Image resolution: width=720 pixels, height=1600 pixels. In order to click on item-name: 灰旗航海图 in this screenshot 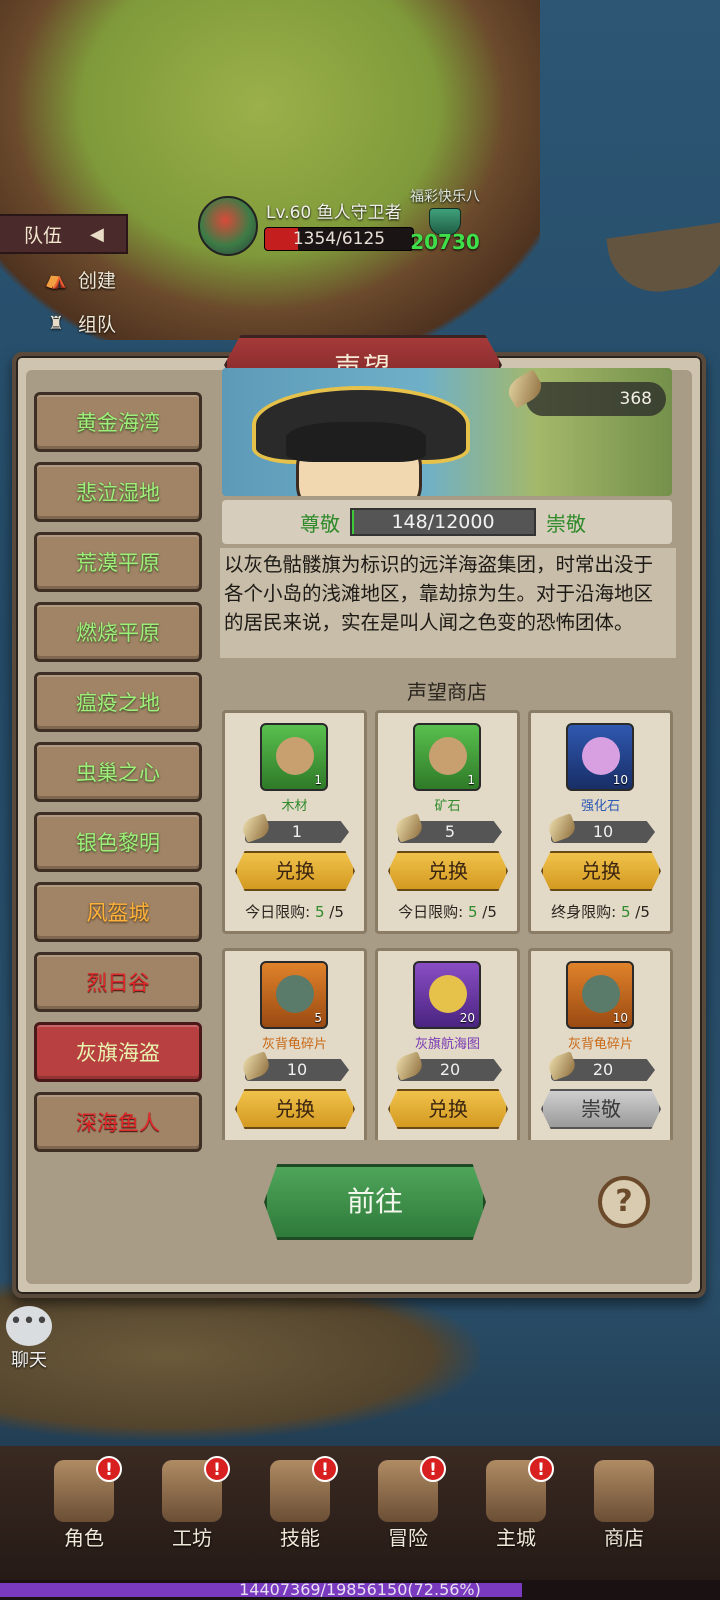, I will do `click(447, 1044)`.